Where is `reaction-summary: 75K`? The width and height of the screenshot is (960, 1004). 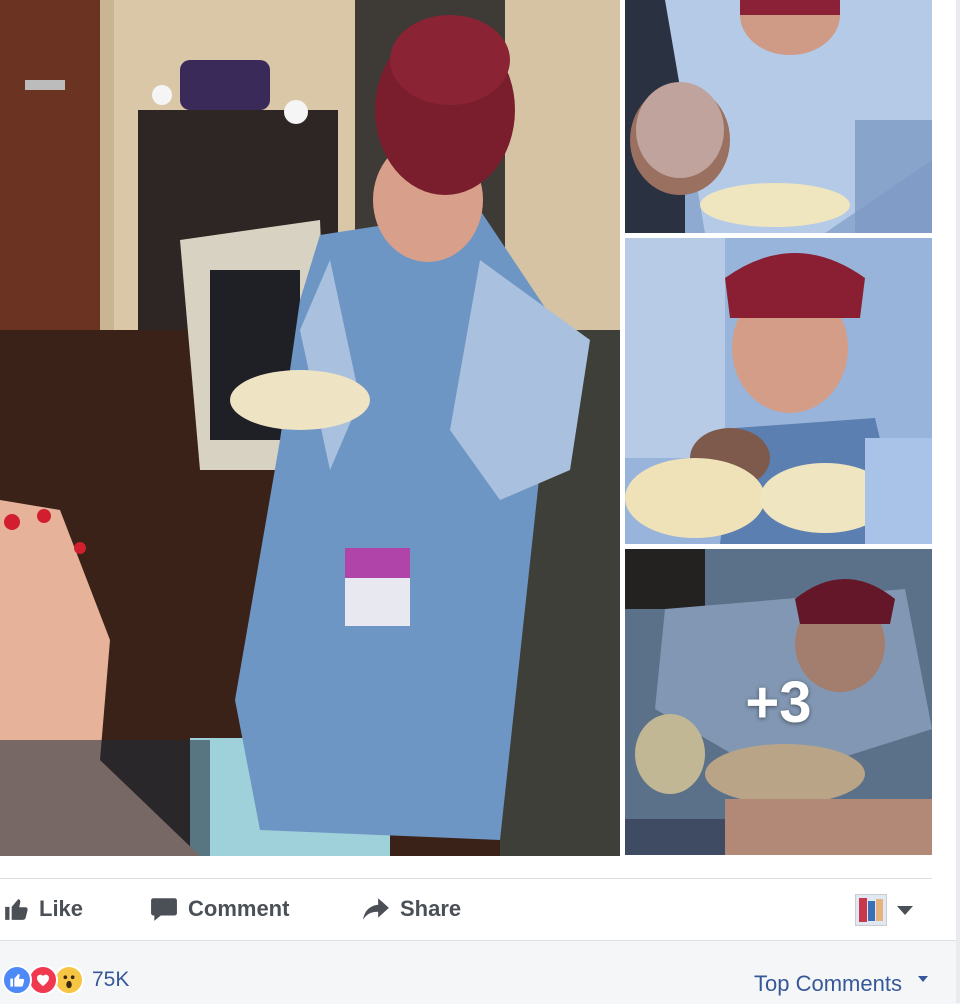
reaction-summary: 75K is located at coordinates (65, 980).